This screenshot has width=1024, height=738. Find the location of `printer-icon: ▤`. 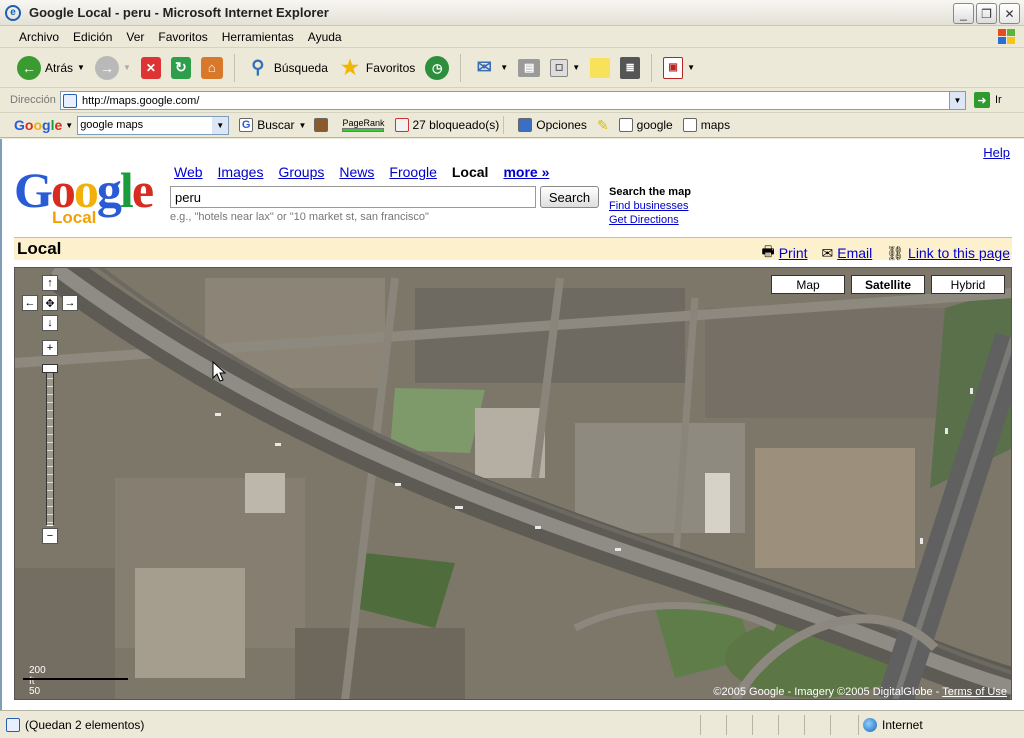

printer-icon: ▤ is located at coordinates (529, 67).